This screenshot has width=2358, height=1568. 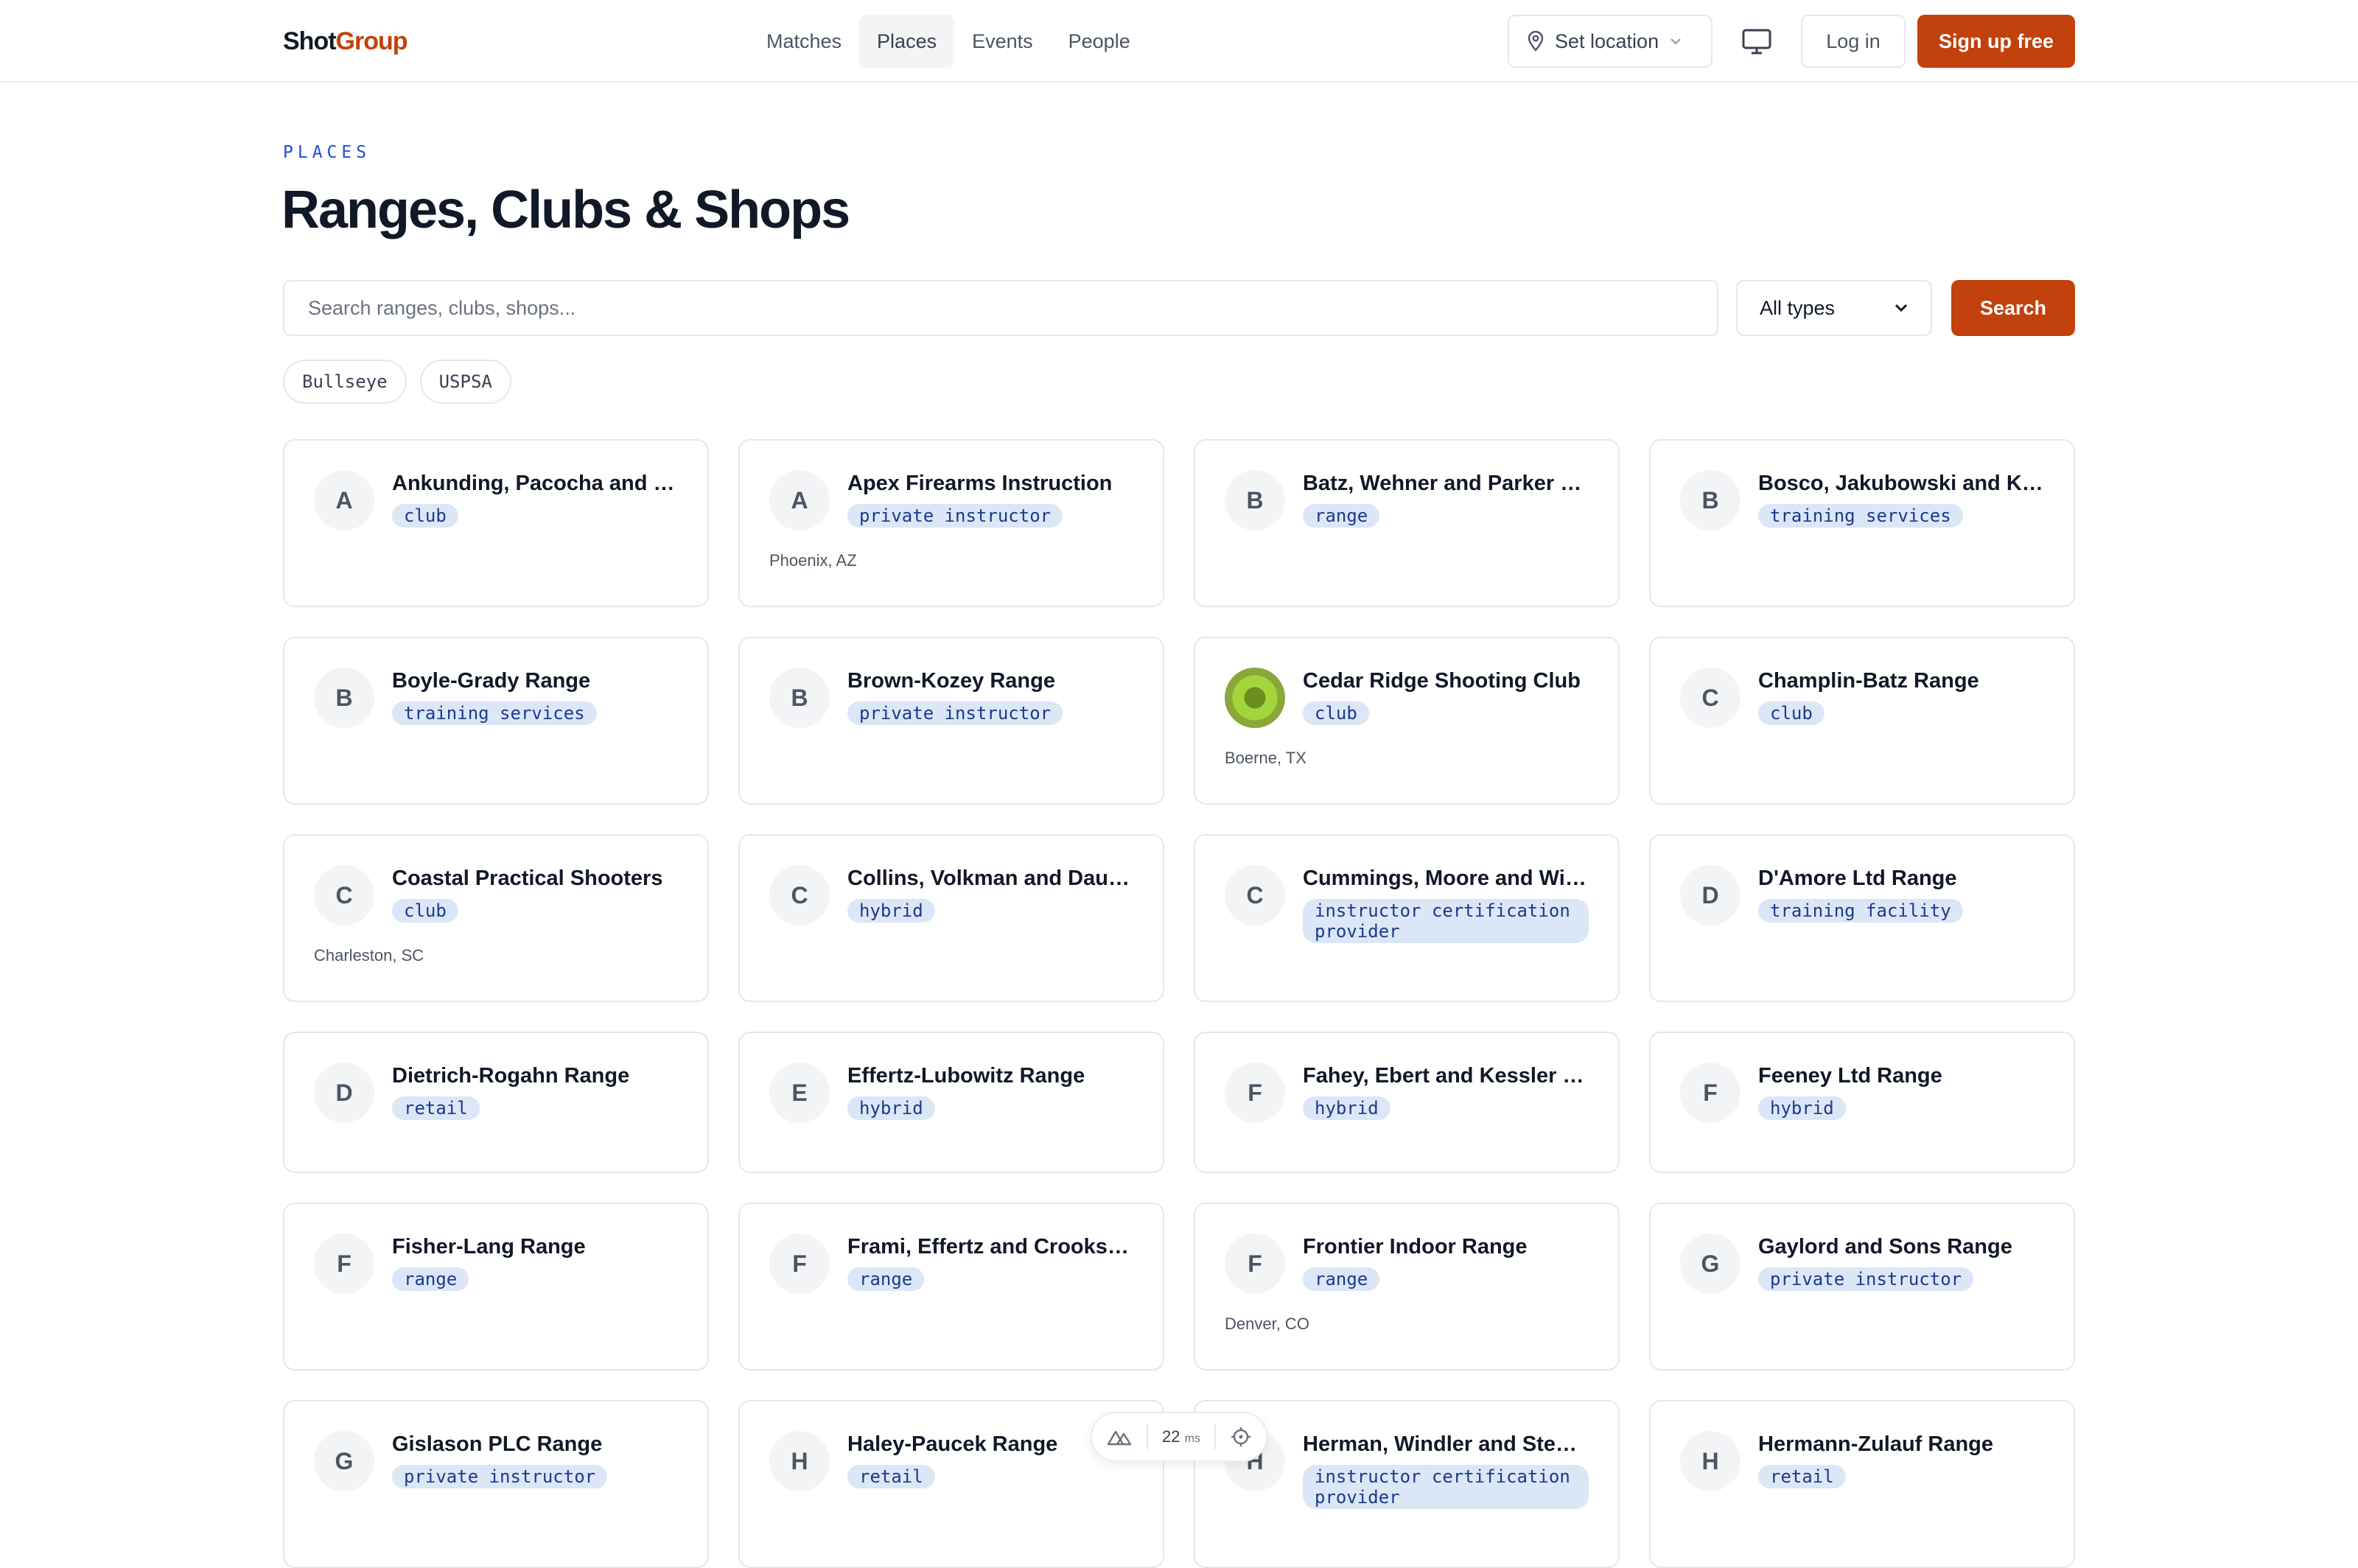 I want to click on place-card: F Frontier Indoor Range range Denver, CO, so click(x=1407, y=1287).